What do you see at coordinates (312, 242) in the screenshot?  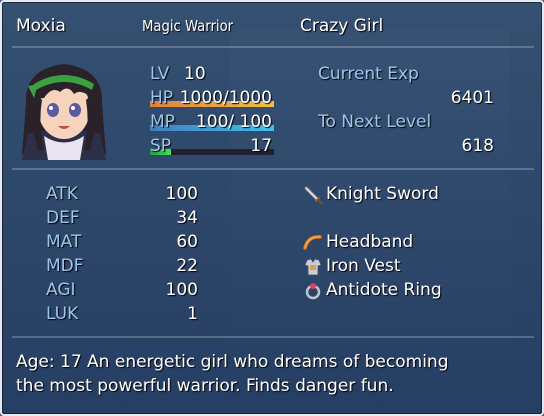 I see `headband-icon` at bounding box center [312, 242].